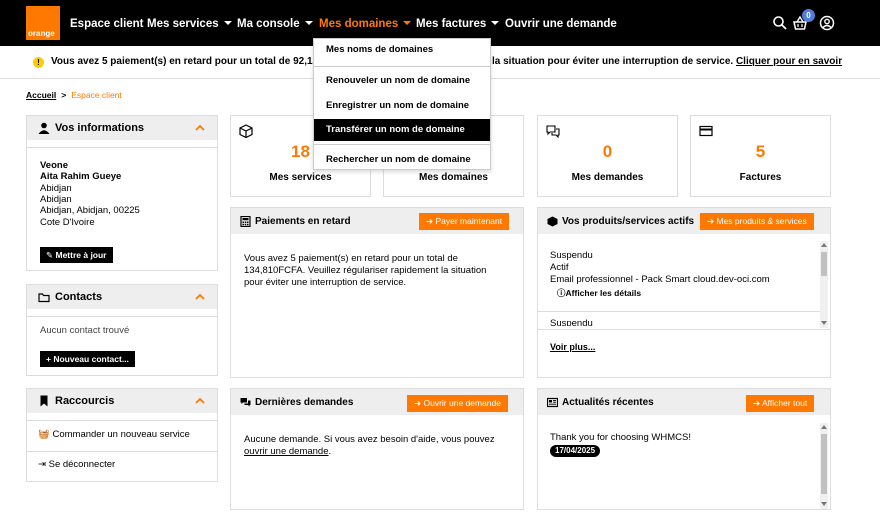 Image resolution: width=880 pixels, height=522 pixels. I want to click on breadcrumb-home-link: Accueil, so click(41, 95).